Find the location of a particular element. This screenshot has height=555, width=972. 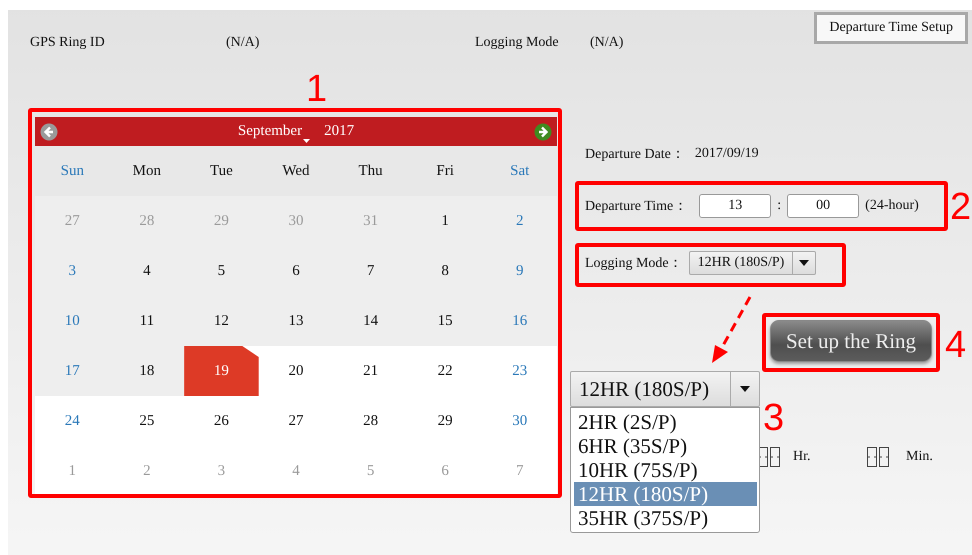

weekday-label: Sat is located at coordinates (520, 171).